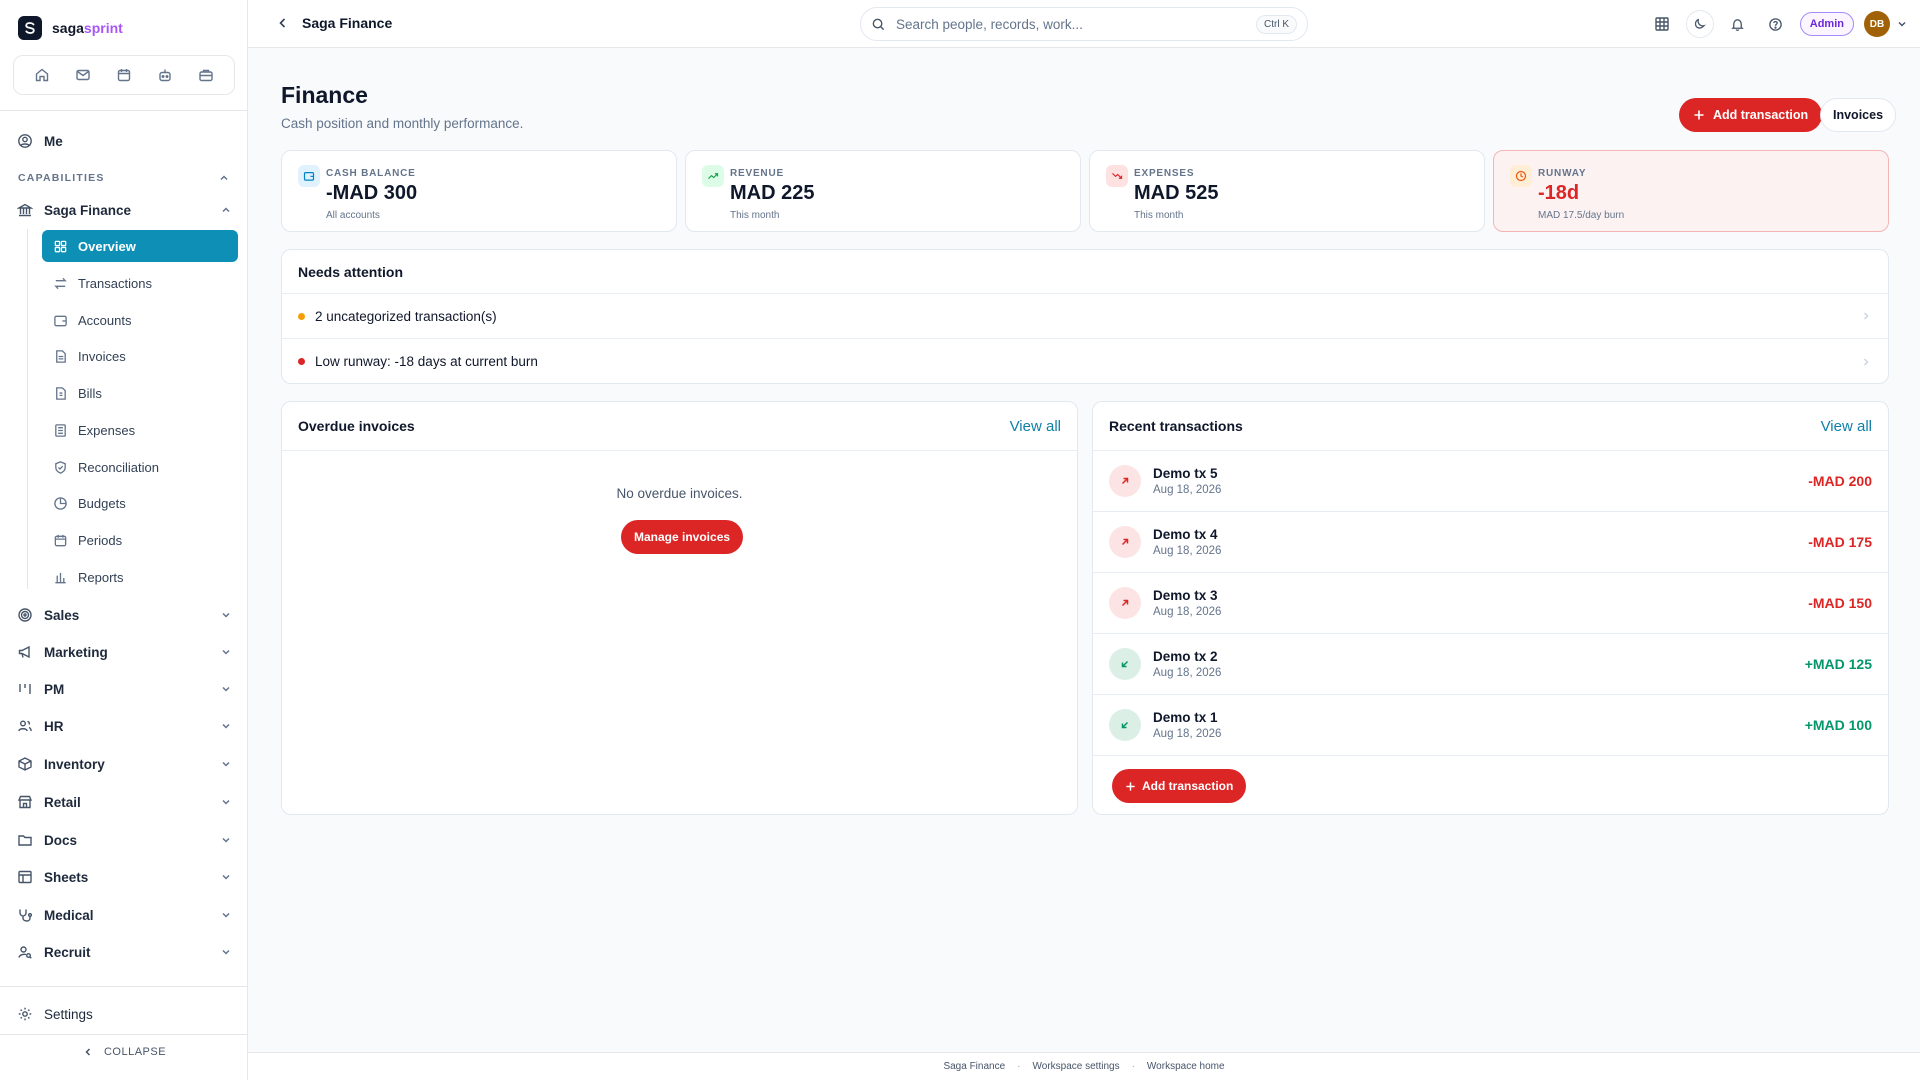  Describe the element at coordinates (682, 537) in the screenshot. I see `manage-invoices-button: Manage invoices` at that location.